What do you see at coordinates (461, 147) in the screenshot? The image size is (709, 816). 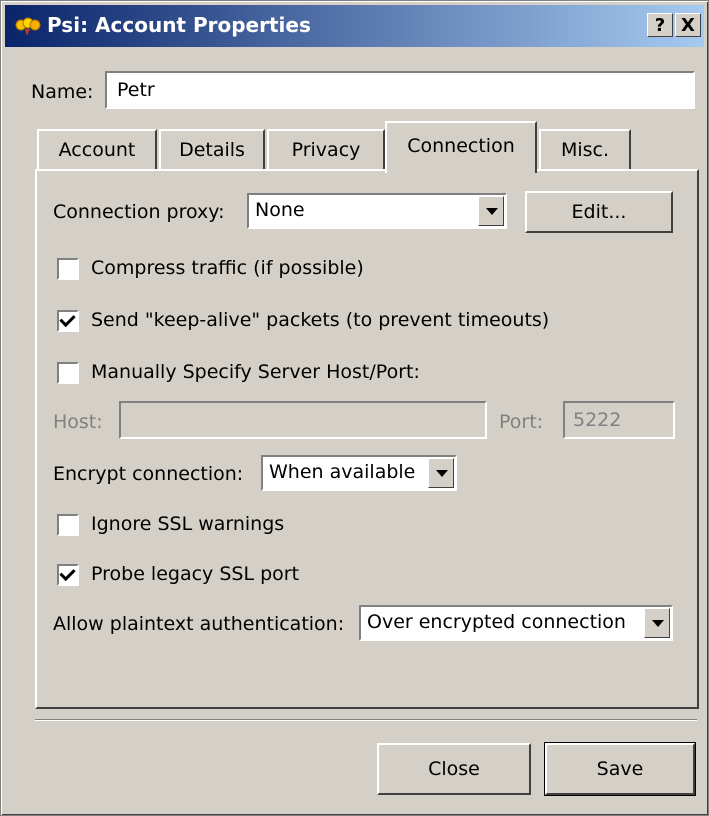 I see `tab-connection: Connection` at bounding box center [461, 147].